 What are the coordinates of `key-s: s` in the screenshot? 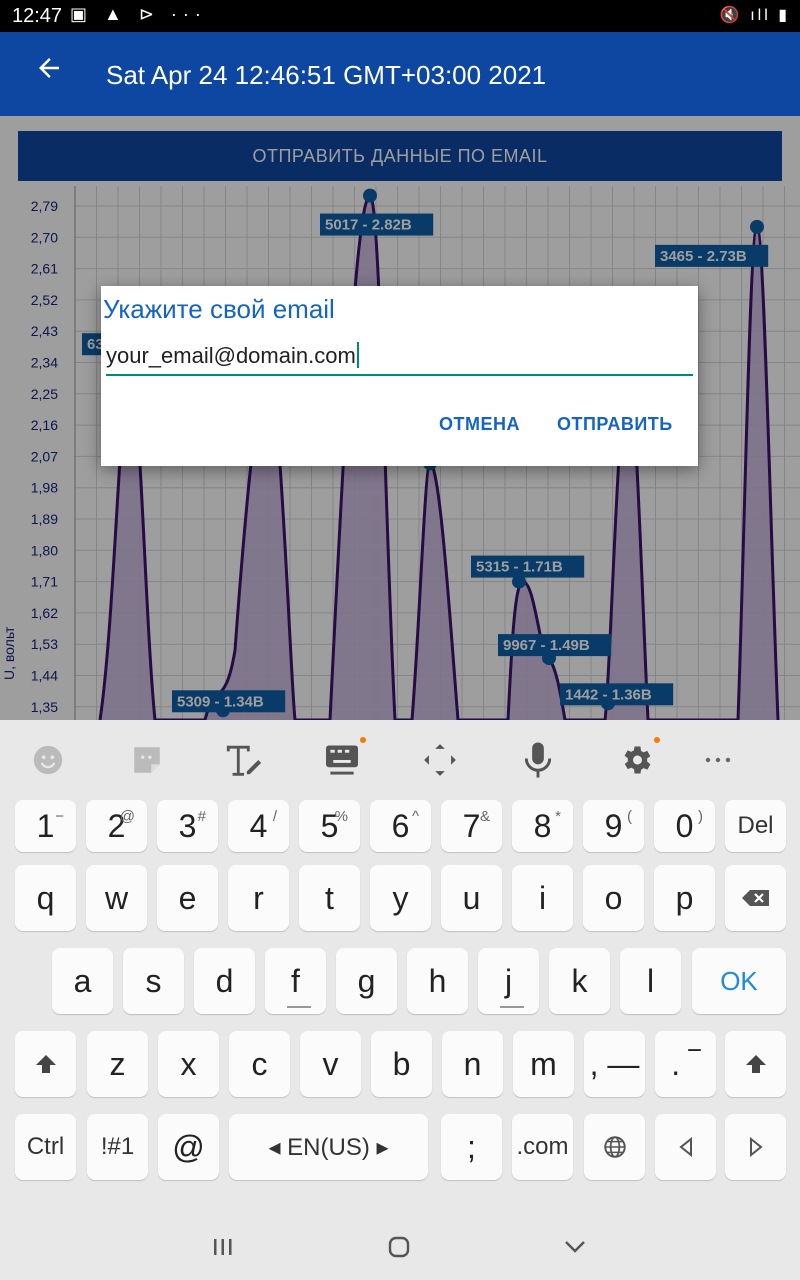 It's located at (153, 981).